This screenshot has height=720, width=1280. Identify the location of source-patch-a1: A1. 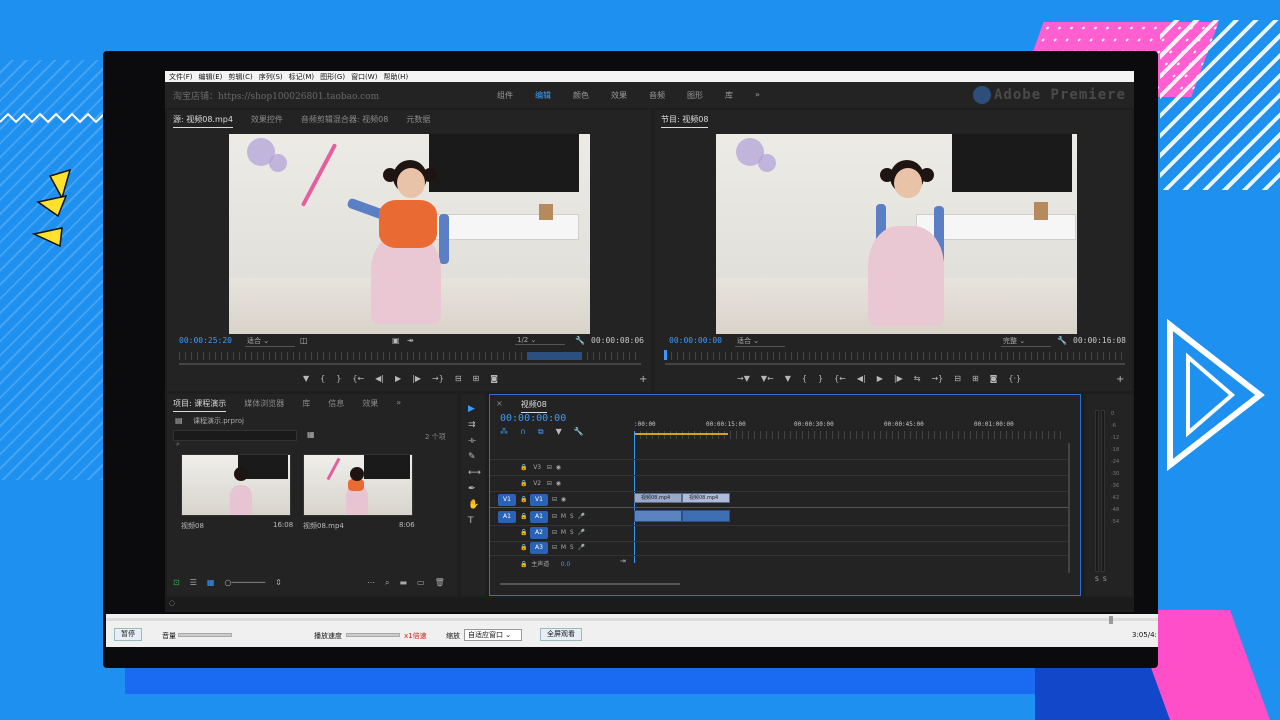
(507, 517).